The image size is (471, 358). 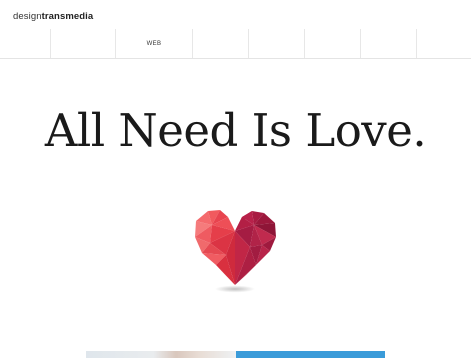 I want to click on top-navigation: WEB, so click(x=235, y=44).